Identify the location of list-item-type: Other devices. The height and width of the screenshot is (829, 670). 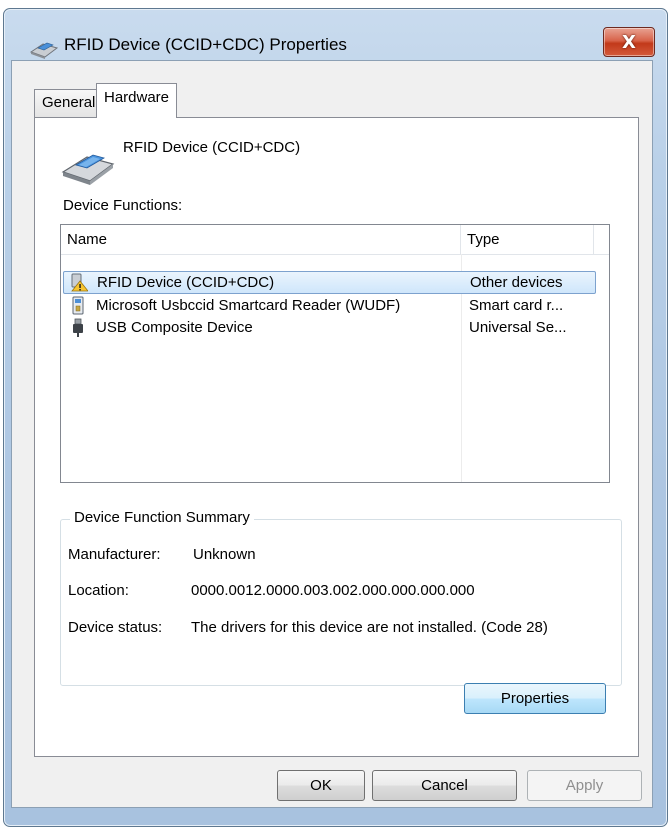
(516, 282).